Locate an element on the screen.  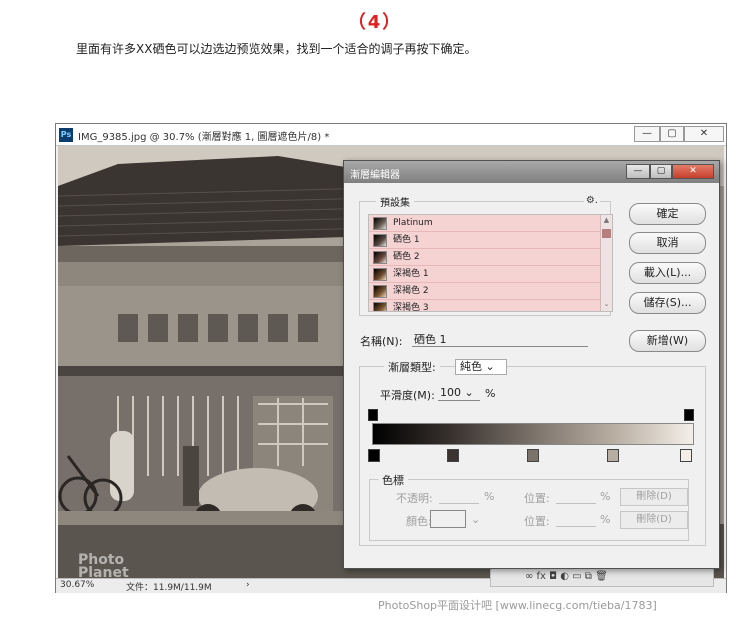
cancel-button: 取消 is located at coordinates (667, 243).